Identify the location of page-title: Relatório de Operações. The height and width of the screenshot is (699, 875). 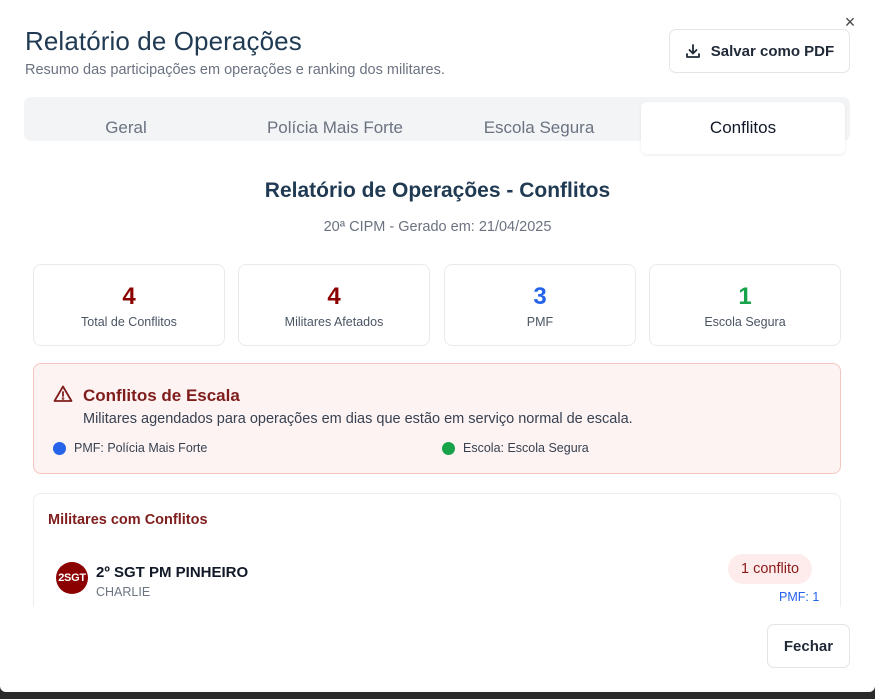
(163, 41).